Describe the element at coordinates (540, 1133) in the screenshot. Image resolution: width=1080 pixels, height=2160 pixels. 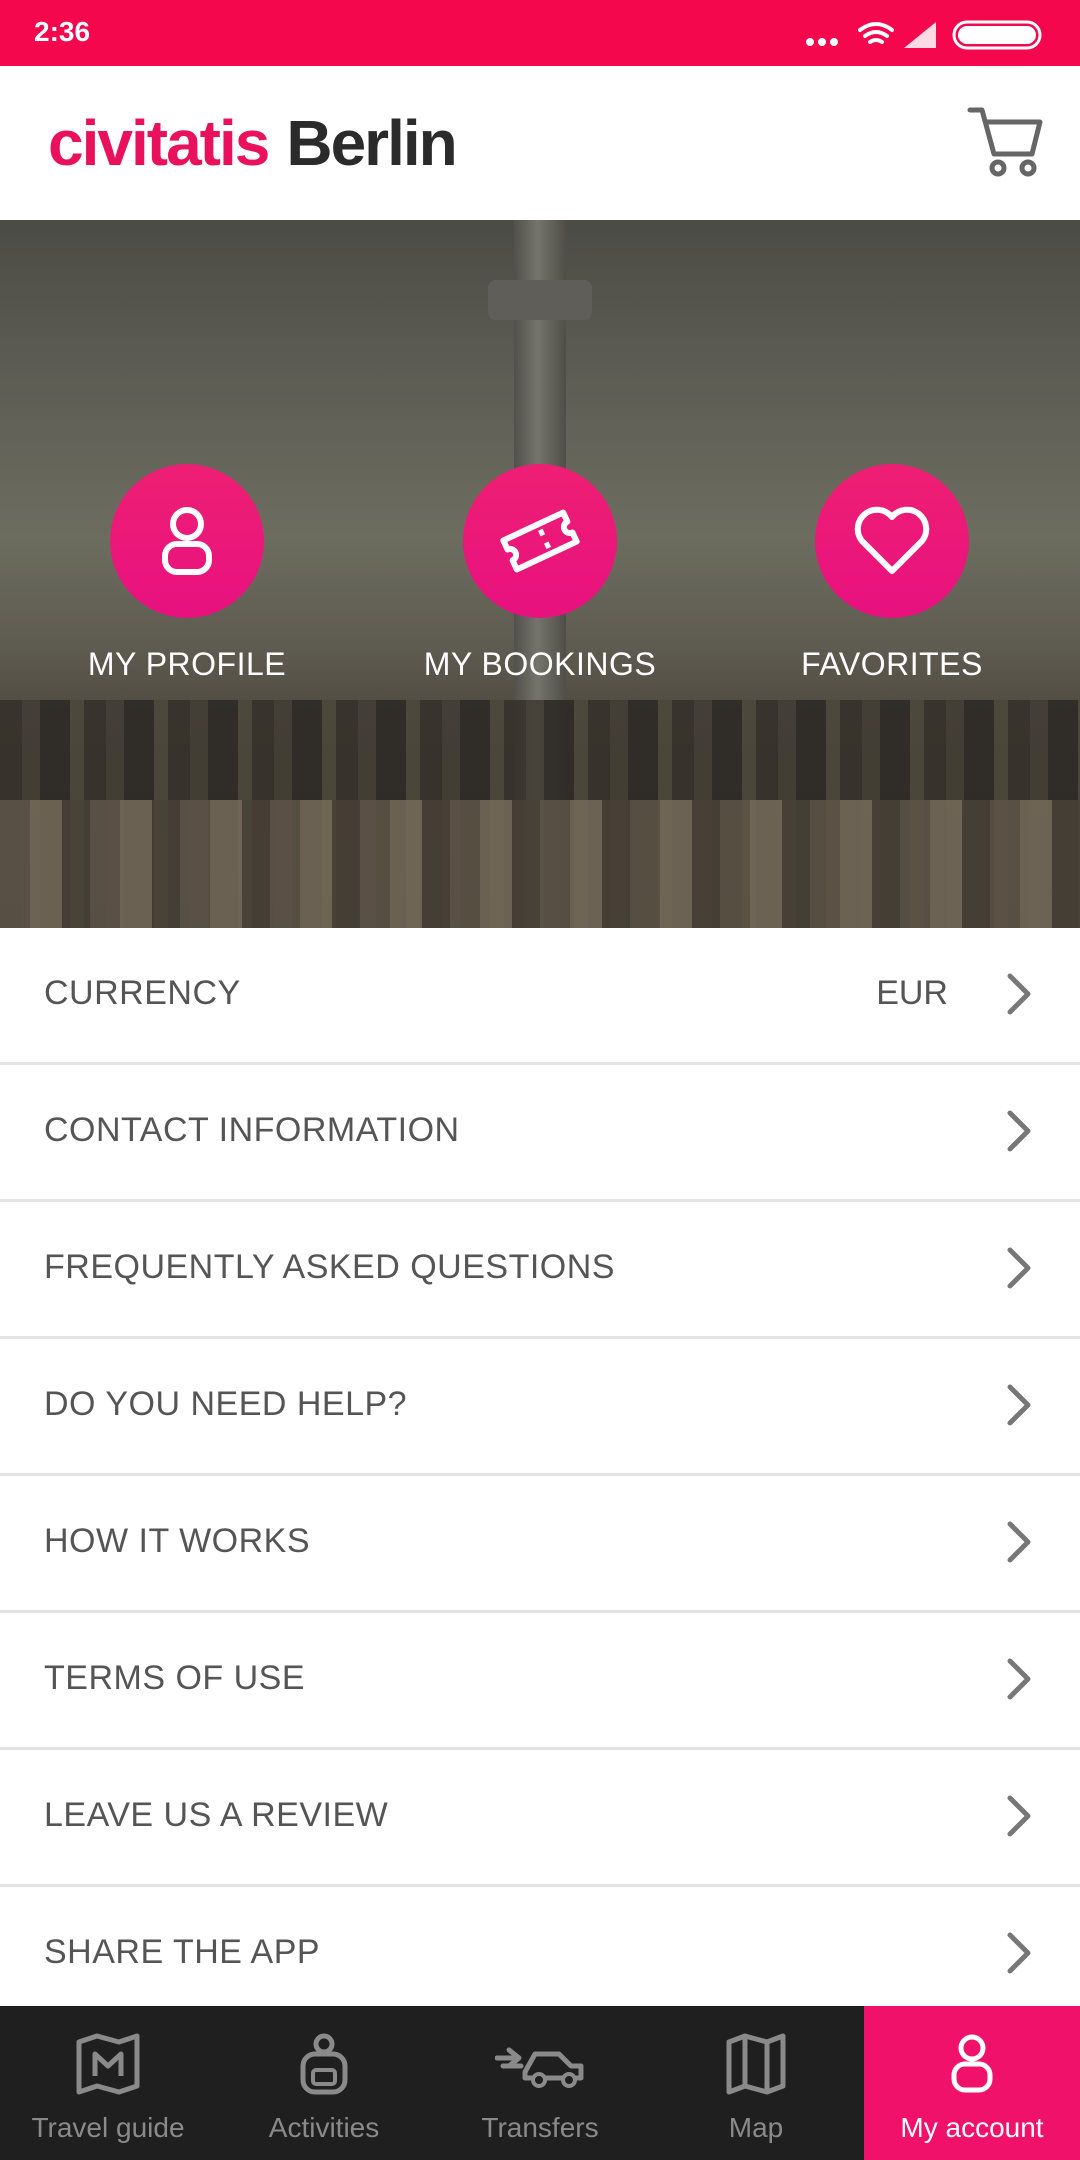
I see `menu-item-contact-information: CONTACT INFORMATION` at that location.